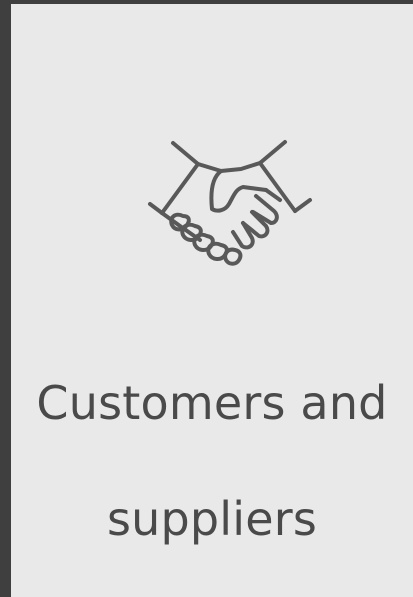  What do you see at coordinates (212, 519) in the screenshot?
I see `card-title-line-2: suppliers` at bounding box center [212, 519].